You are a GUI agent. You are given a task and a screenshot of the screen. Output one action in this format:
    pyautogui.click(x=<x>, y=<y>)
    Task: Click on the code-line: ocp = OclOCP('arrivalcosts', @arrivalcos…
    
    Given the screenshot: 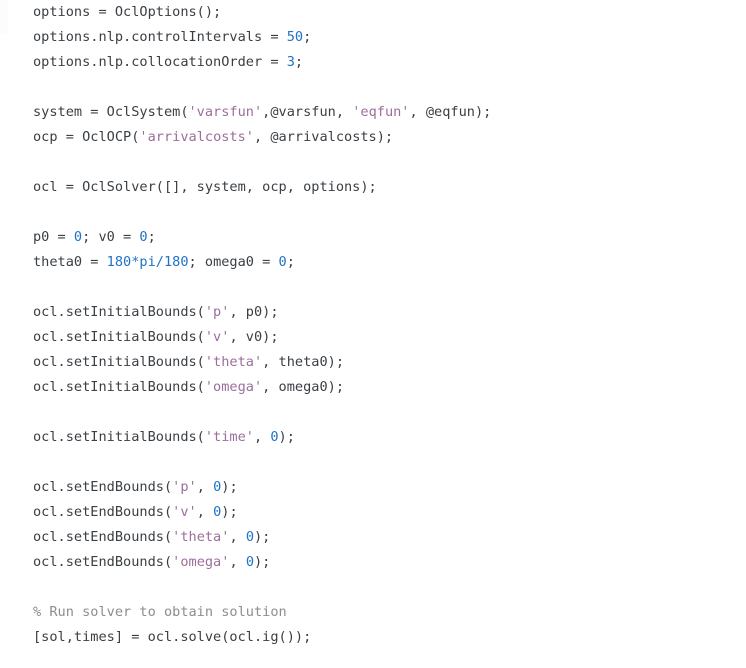 What is the action you would take?
    pyautogui.click(x=389, y=137)
    